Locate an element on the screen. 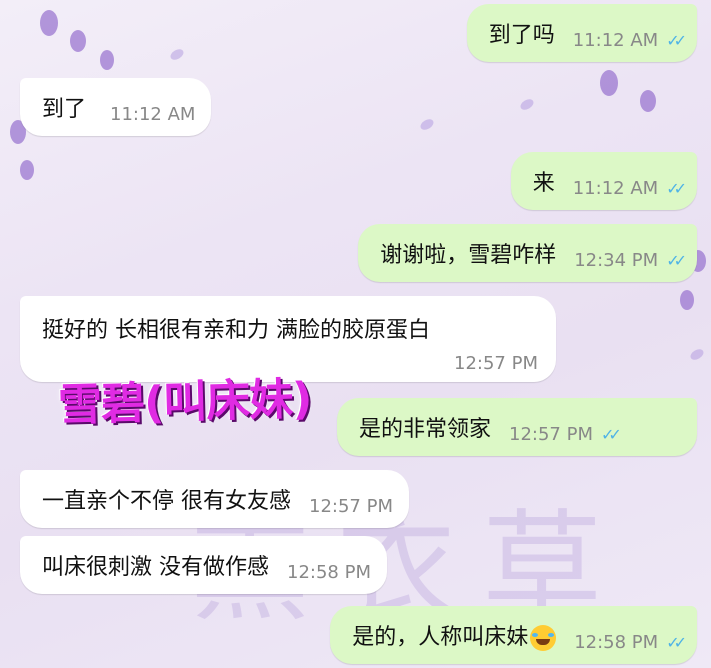 Image resolution: width=711 pixels, height=668 pixels. outgoing-bubble: 到了吗 11:12 AM ✓✓ is located at coordinates (581, 33).